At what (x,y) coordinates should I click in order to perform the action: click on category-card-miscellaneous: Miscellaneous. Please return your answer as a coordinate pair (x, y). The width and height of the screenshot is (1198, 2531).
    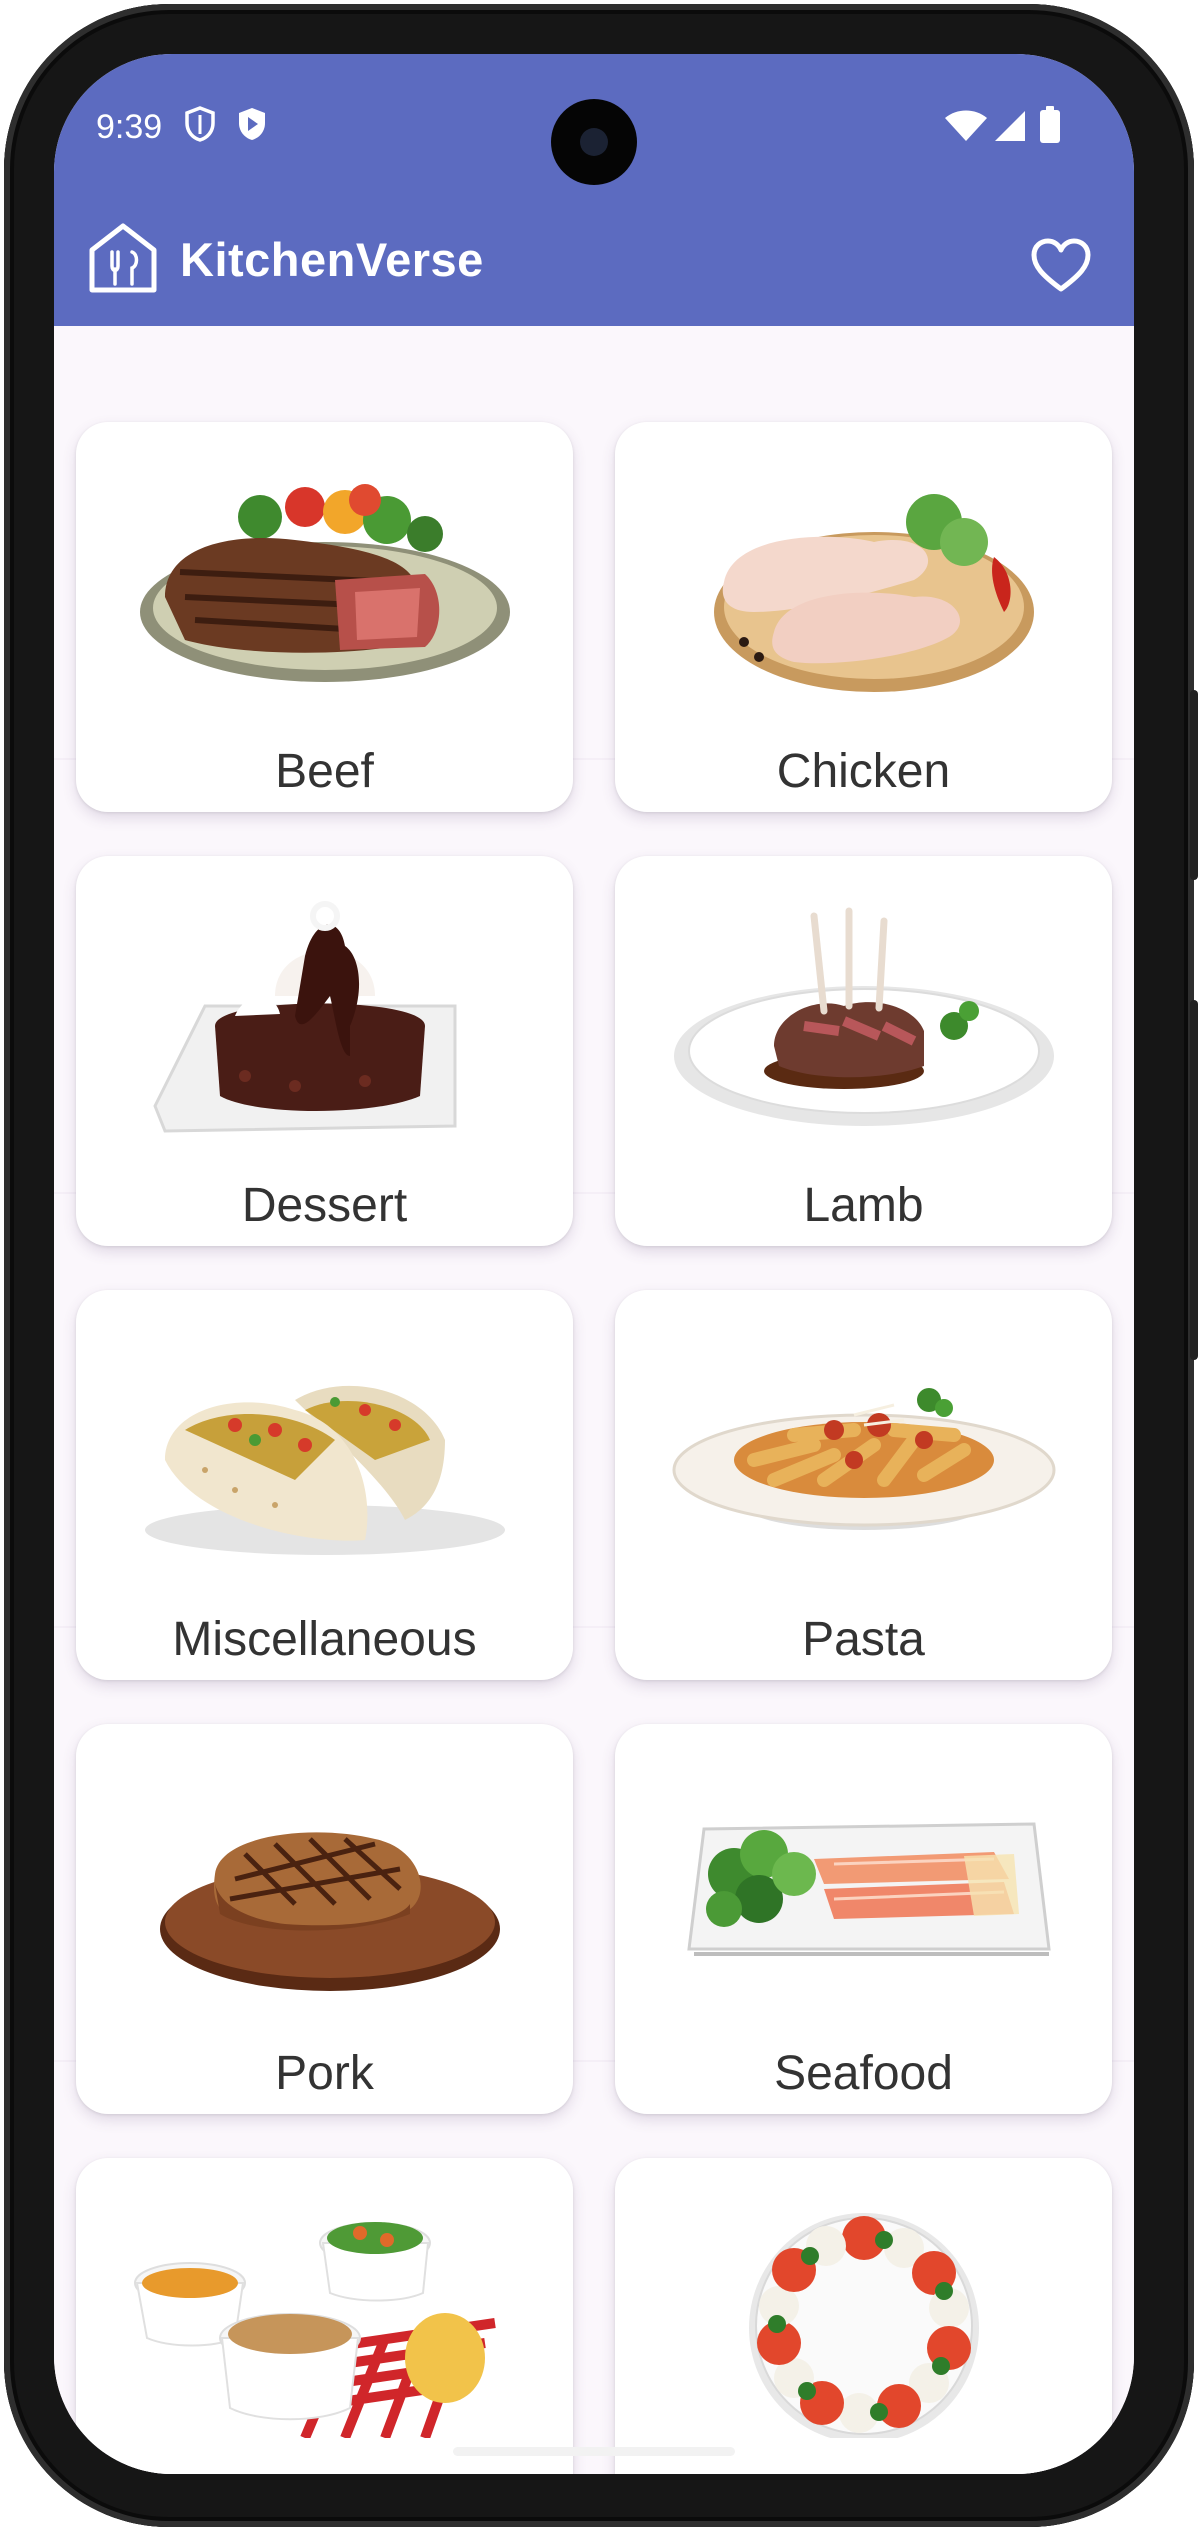
    Looking at the image, I should click on (324, 1485).